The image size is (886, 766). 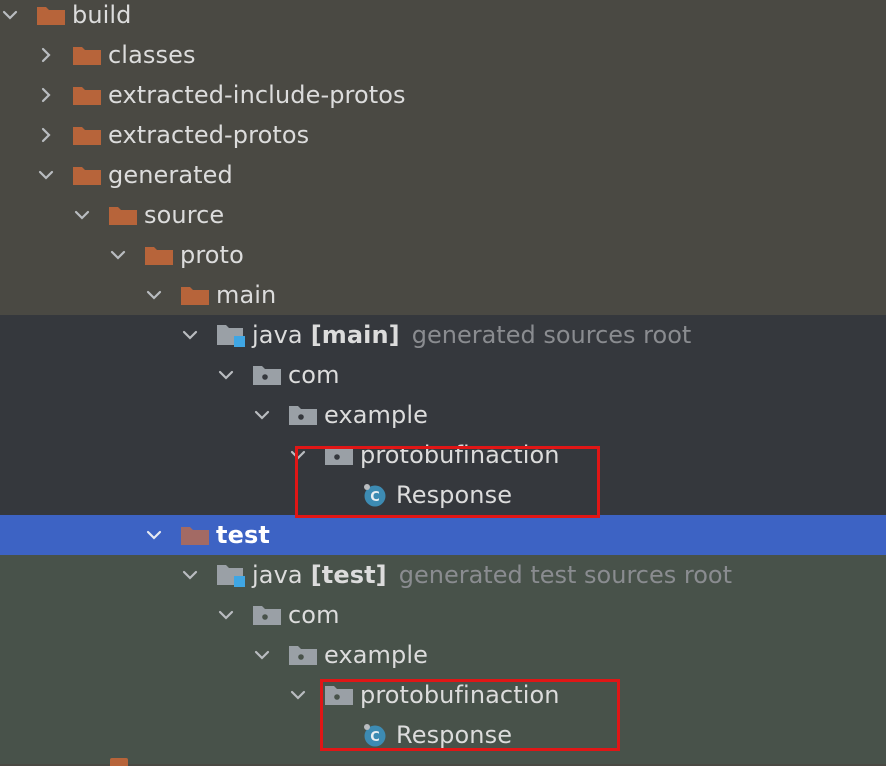 What do you see at coordinates (443, 17) in the screenshot?
I see `tree-row-build: build` at bounding box center [443, 17].